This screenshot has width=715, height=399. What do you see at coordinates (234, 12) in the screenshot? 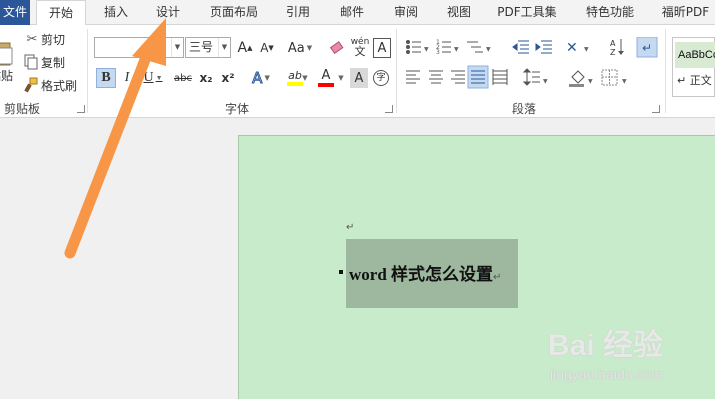
I see `tab-page-layout: 页面布局` at bounding box center [234, 12].